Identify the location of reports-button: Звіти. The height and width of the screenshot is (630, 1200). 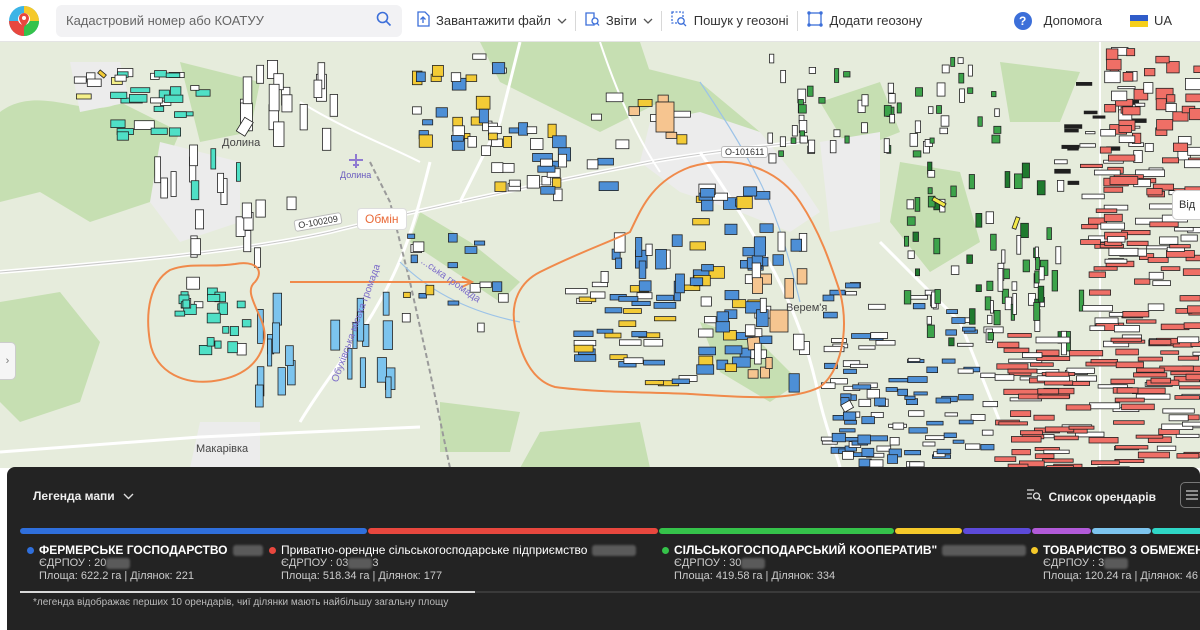
(618, 21).